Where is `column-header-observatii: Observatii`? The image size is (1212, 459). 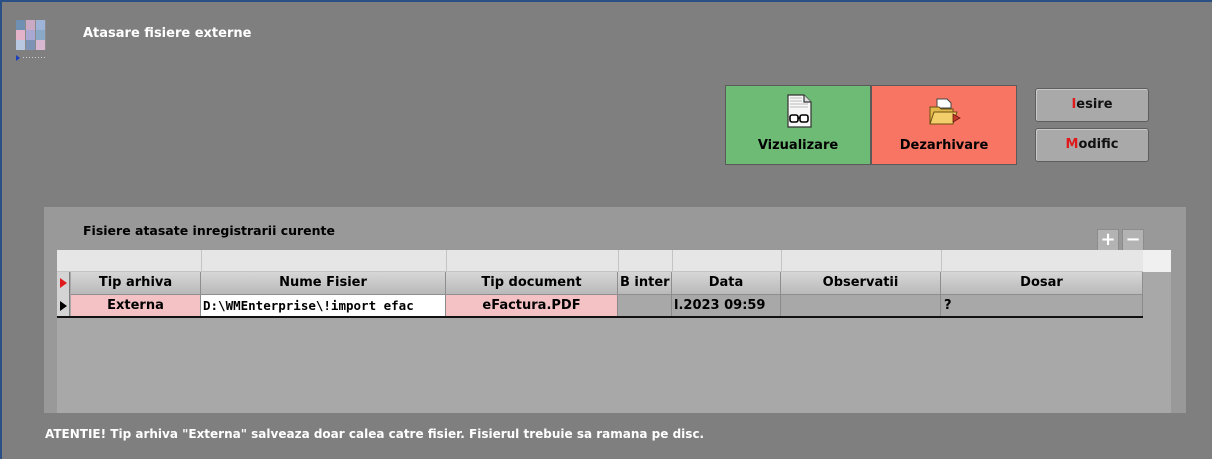 column-header-observatii: Observatii is located at coordinates (861, 283).